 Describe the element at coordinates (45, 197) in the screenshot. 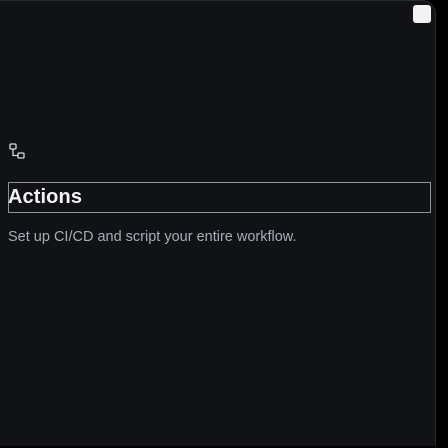

I see `feature-title: Actions` at that location.